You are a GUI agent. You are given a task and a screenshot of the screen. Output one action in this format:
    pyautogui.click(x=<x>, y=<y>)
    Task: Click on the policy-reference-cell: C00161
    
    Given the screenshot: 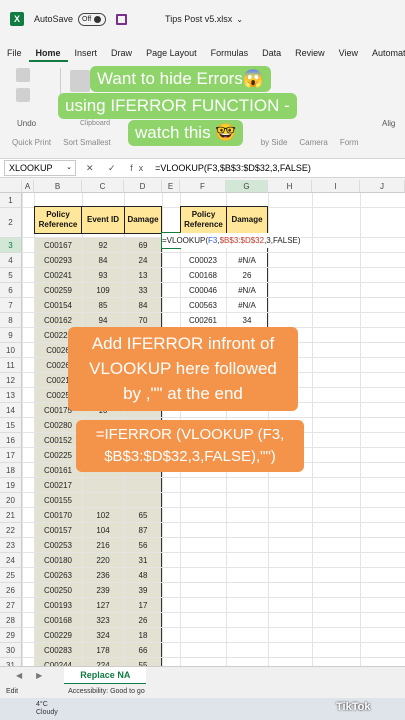 What is the action you would take?
    pyautogui.click(x=58, y=470)
    